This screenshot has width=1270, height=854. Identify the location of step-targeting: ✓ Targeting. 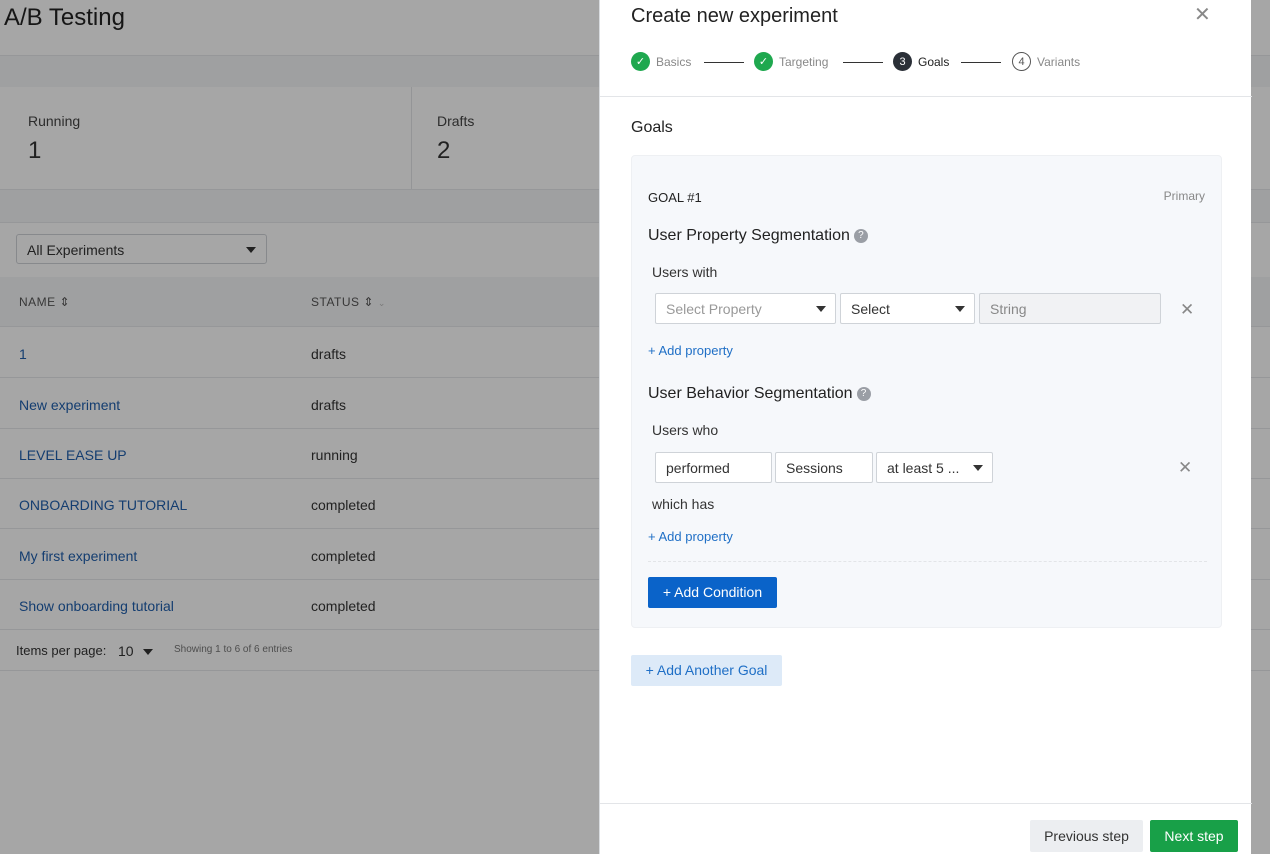
(791, 61).